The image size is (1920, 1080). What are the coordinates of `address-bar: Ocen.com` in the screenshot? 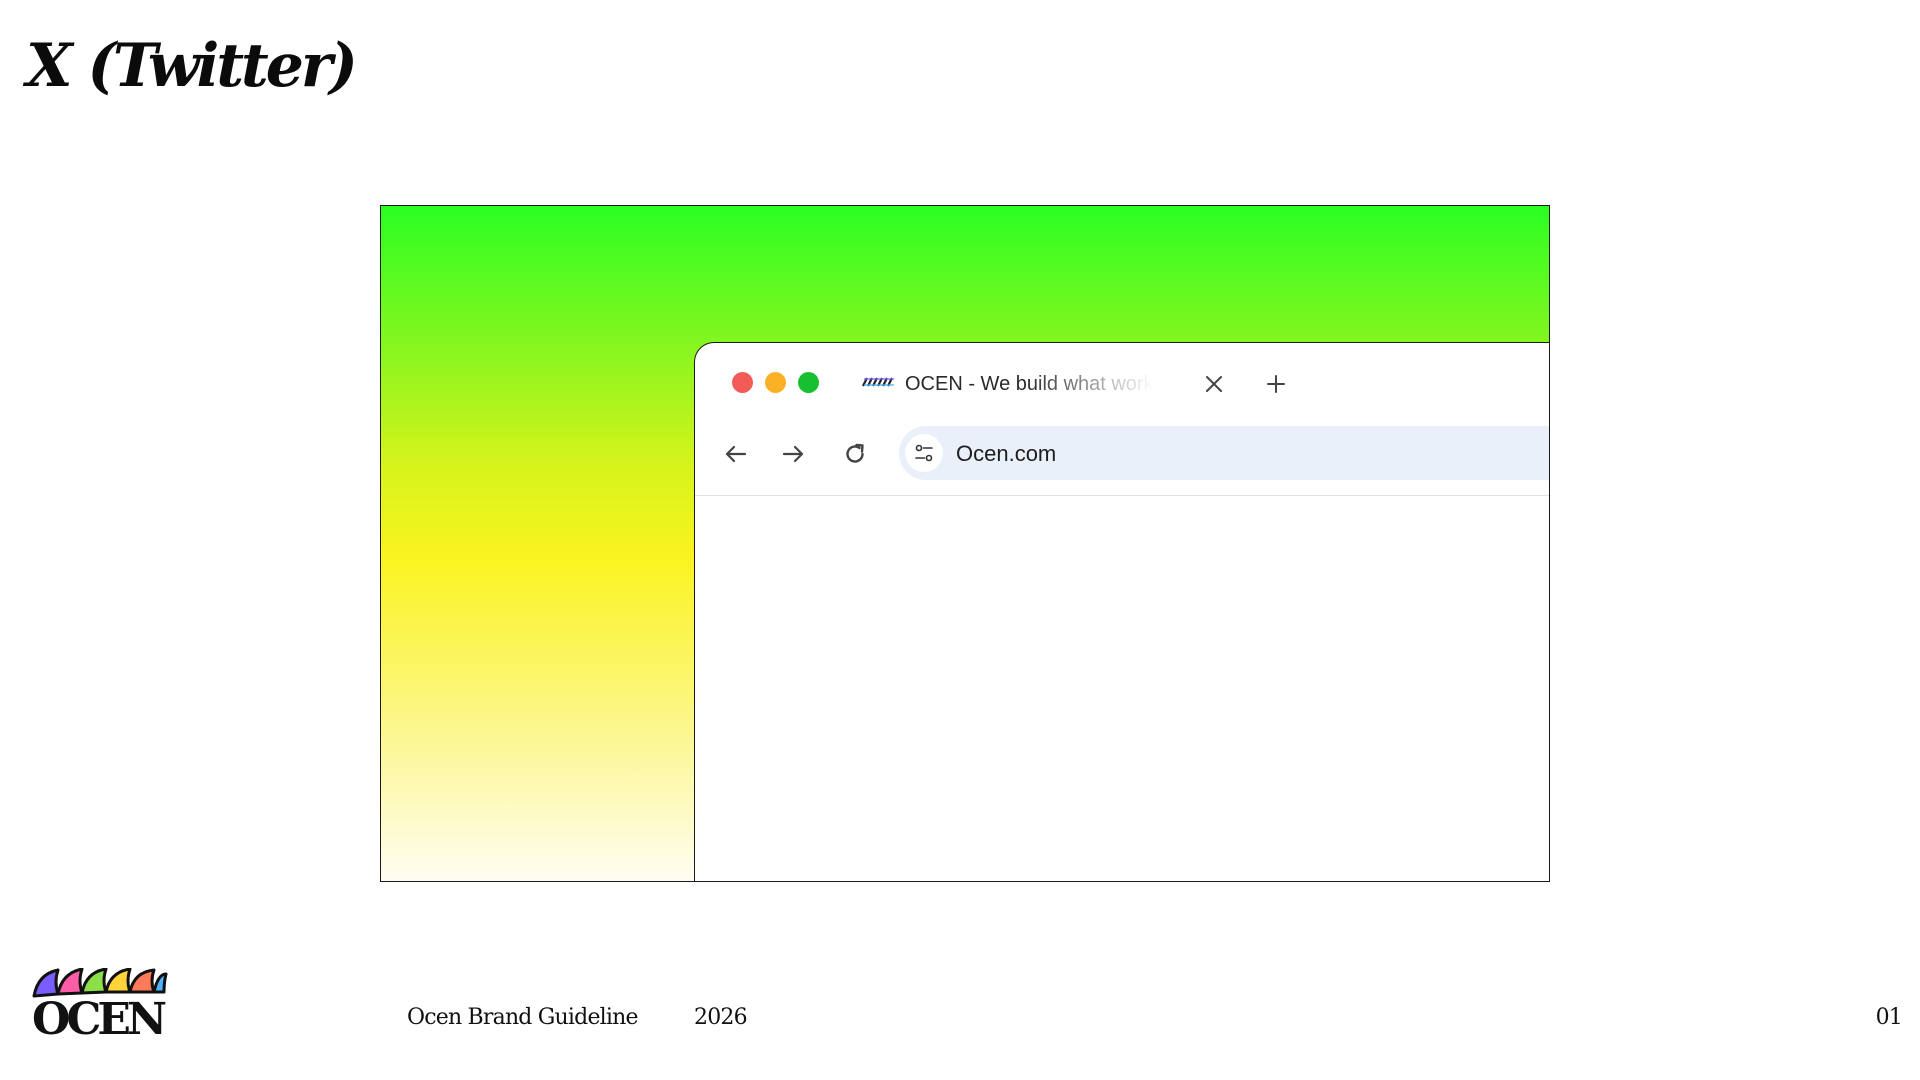 It's located at (1224, 453).